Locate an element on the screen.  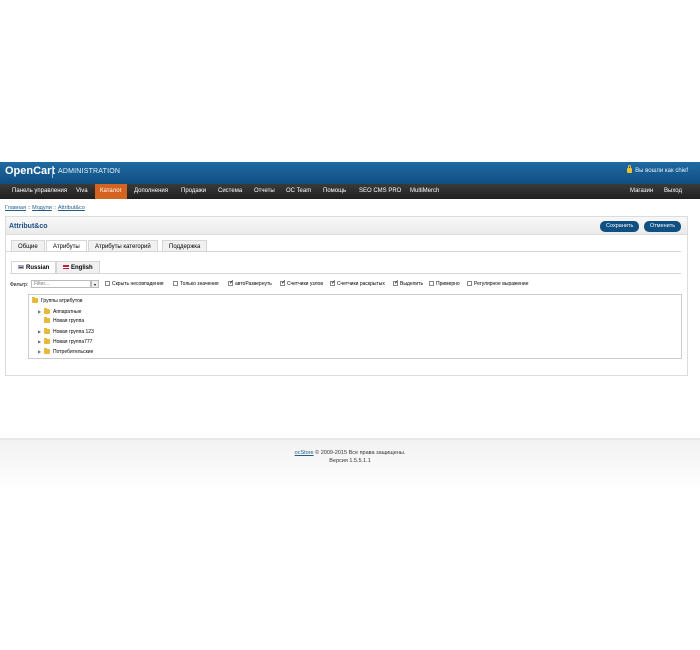
logo-divider is located at coordinates (52, 172).